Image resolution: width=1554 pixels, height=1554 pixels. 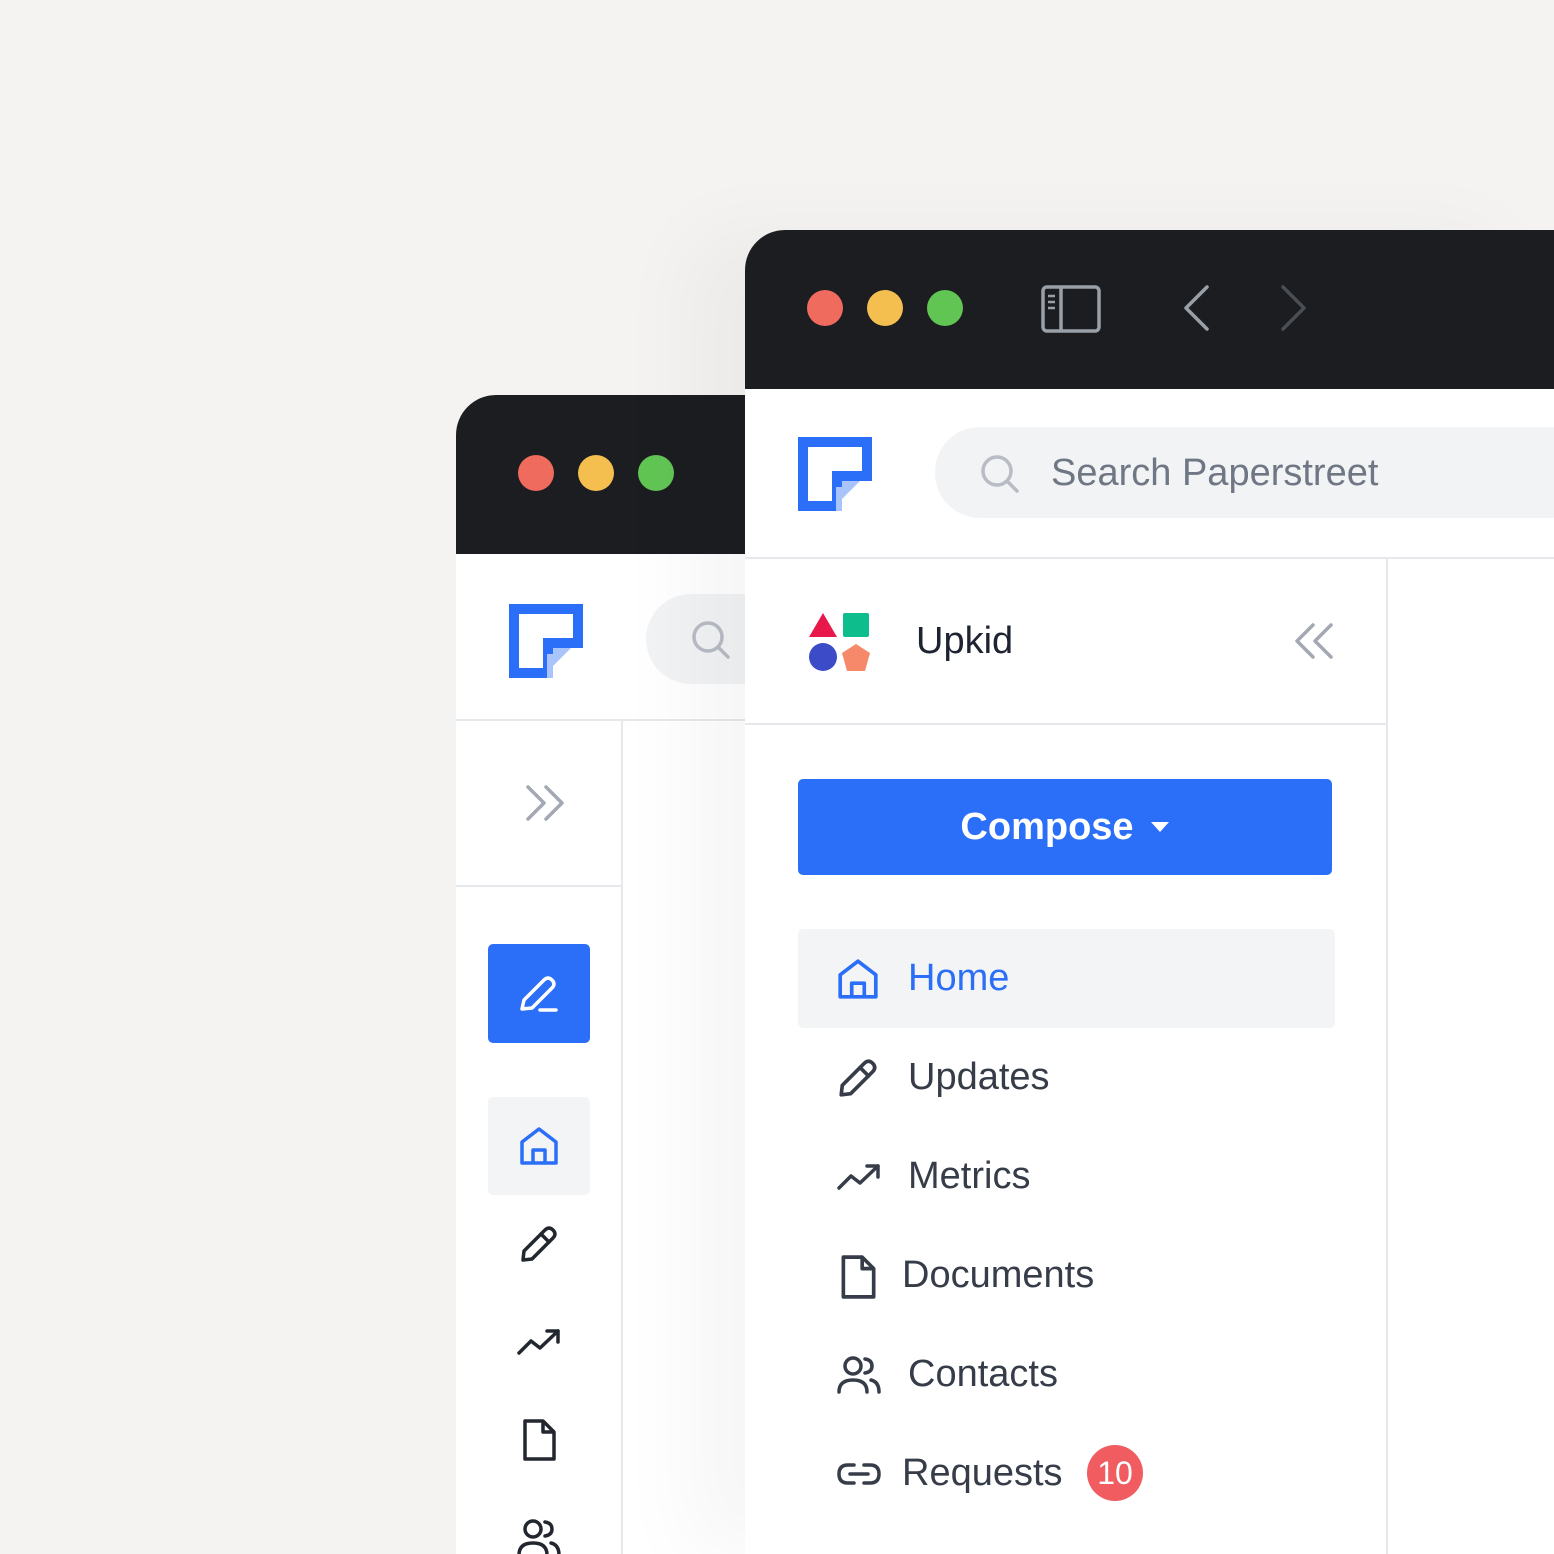 I want to click on caret-down-icon, so click(x=1160, y=827).